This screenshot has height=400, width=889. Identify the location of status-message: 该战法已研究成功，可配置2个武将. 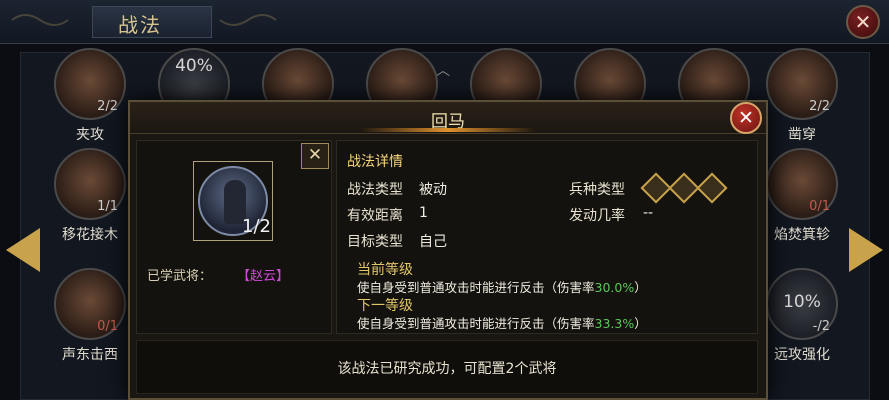
(447, 369).